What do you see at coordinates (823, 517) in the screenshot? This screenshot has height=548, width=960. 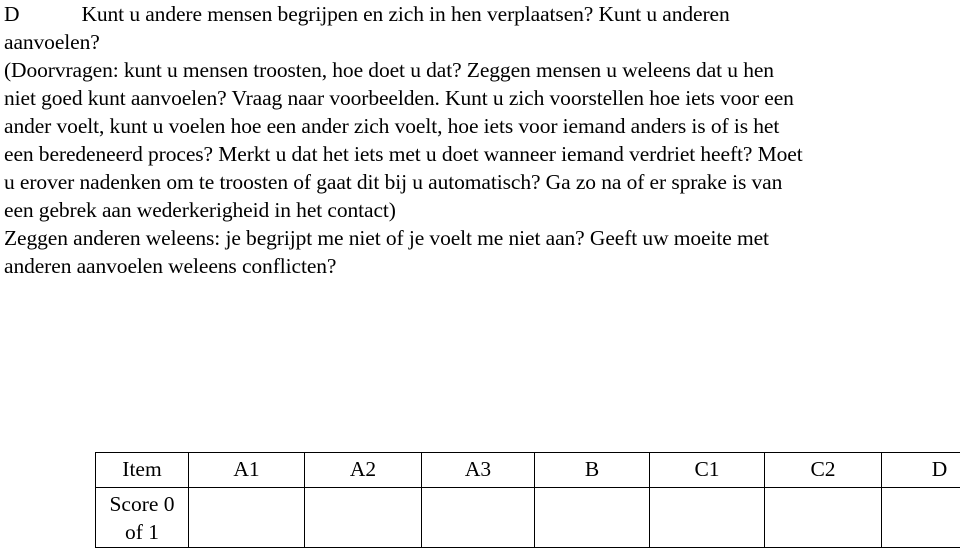 I see `score-cell-c2` at bounding box center [823, 517].